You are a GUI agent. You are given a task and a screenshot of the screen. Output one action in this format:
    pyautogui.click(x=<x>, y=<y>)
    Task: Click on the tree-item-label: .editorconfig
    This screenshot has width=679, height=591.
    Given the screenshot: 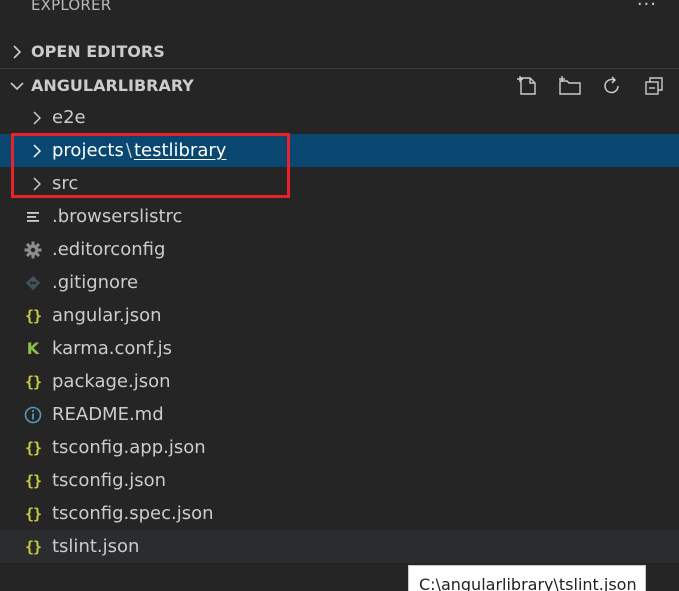 What is the action you would take?
    pyautogui.click(x=109, y=249)
    